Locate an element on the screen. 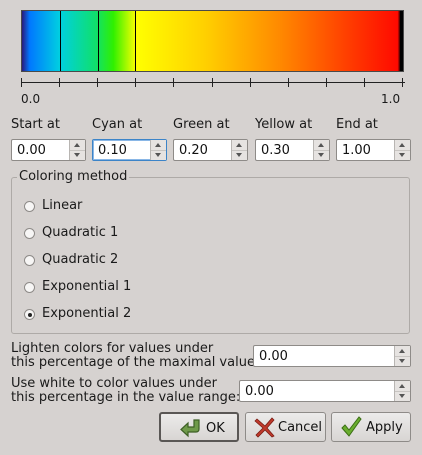 Image resolution: width=422 pixels, height=455 pixels. radio-exponential-2-label: Exponential 2 is located at coordinates (87, 313).